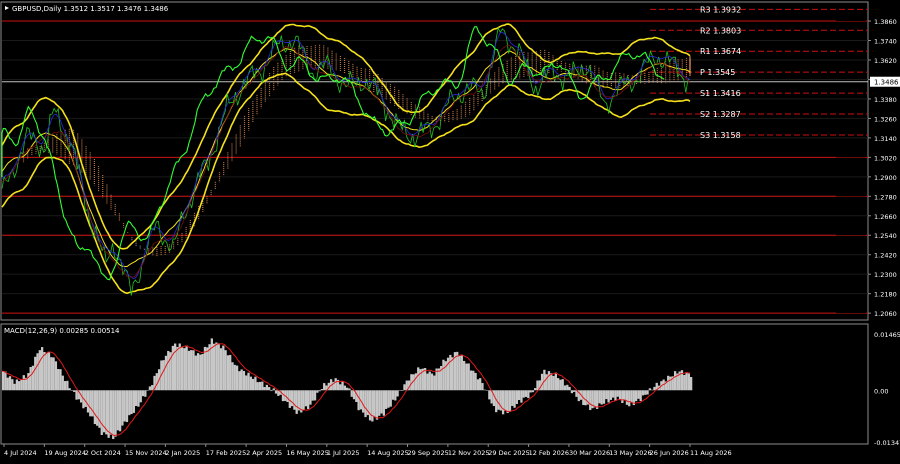 This screenshot has height=464, width=900. What do you see at coordinates (885, 100) in the screenshot?
I see `price-tick-label: 1.3380` at bounding box center [885, 100].